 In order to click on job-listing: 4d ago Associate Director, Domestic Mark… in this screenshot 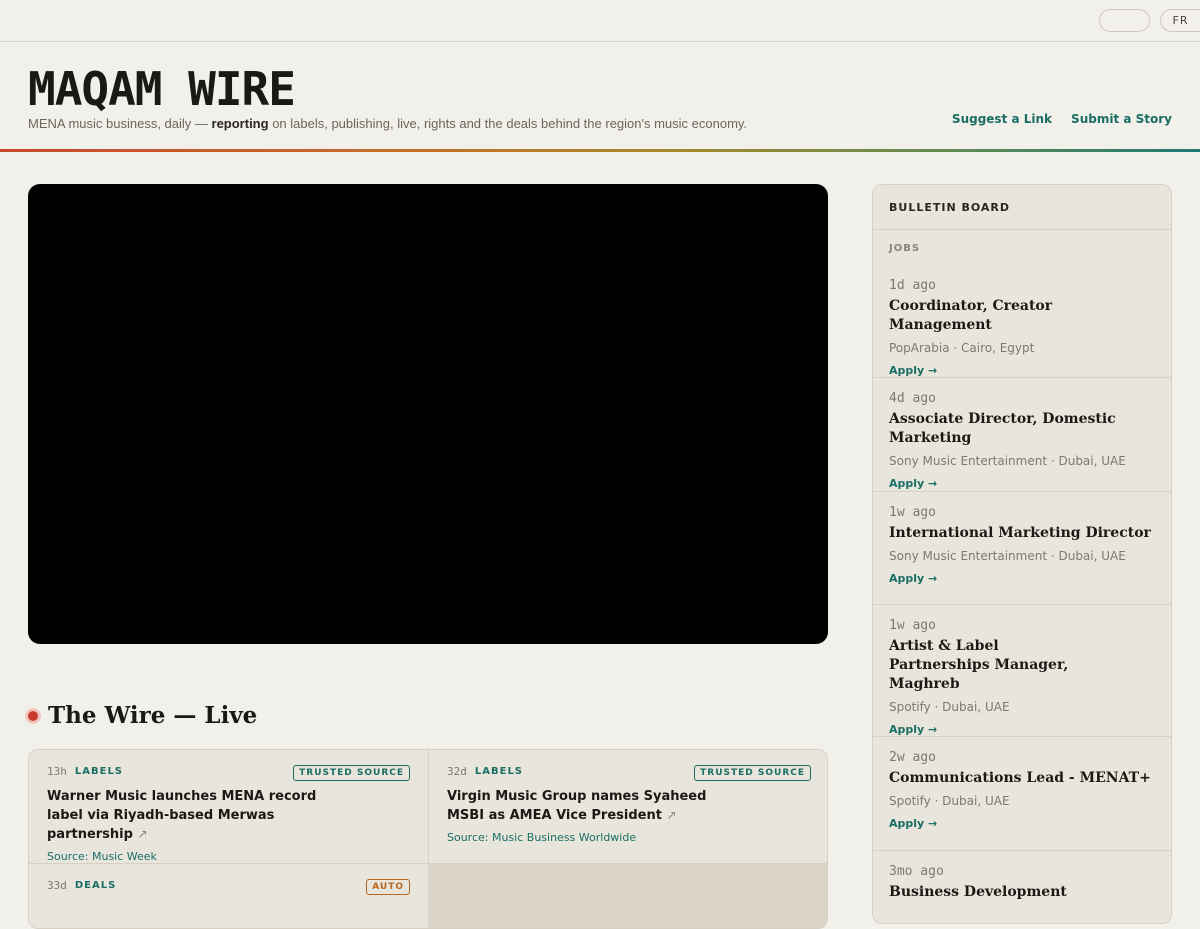, I will do `click(1022, 435)`.